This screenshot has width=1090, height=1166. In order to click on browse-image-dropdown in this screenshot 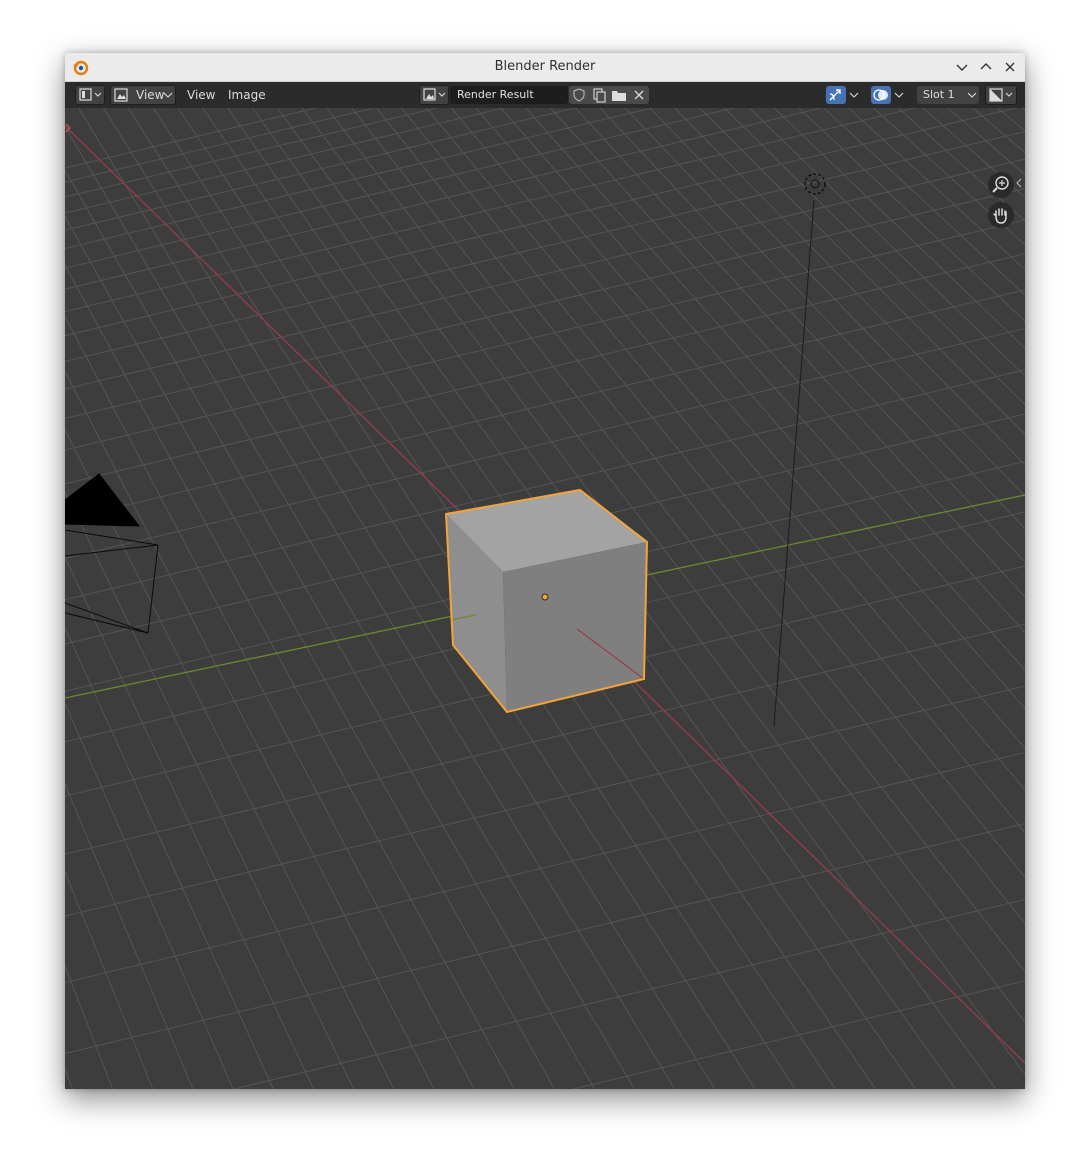, I will do `click(434, 95)`.